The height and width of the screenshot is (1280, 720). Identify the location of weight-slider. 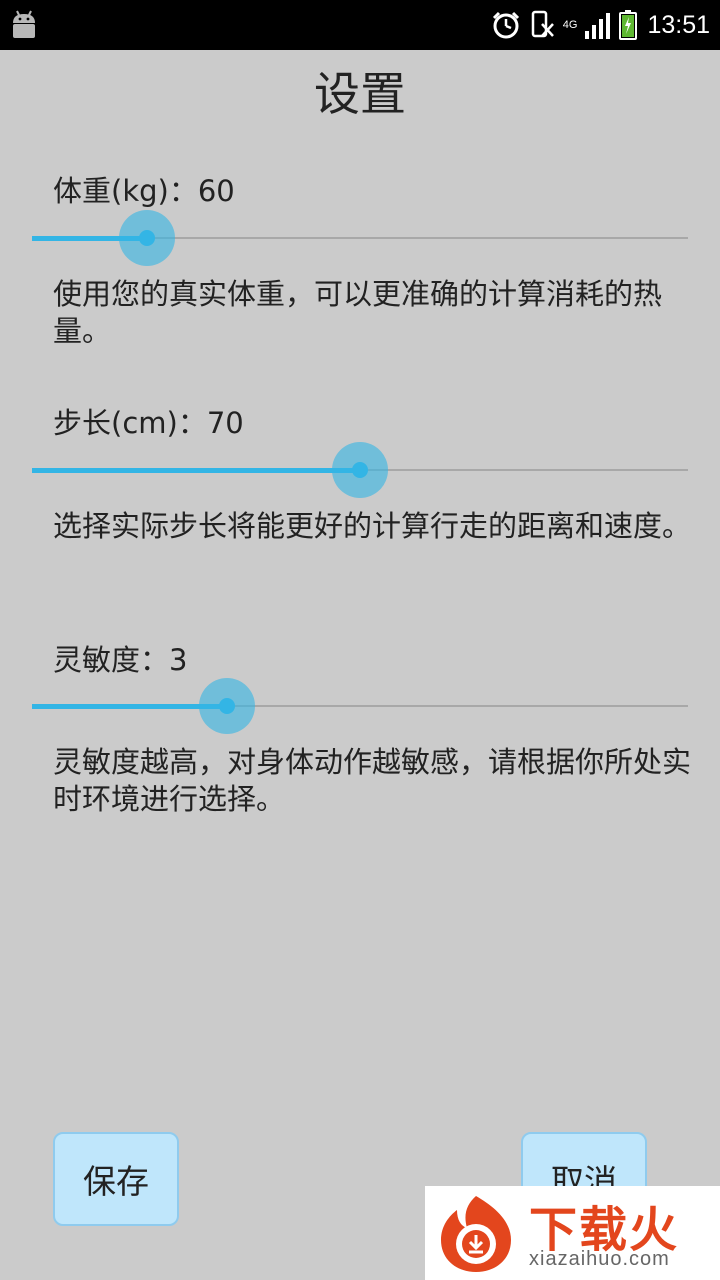
(360, 238).